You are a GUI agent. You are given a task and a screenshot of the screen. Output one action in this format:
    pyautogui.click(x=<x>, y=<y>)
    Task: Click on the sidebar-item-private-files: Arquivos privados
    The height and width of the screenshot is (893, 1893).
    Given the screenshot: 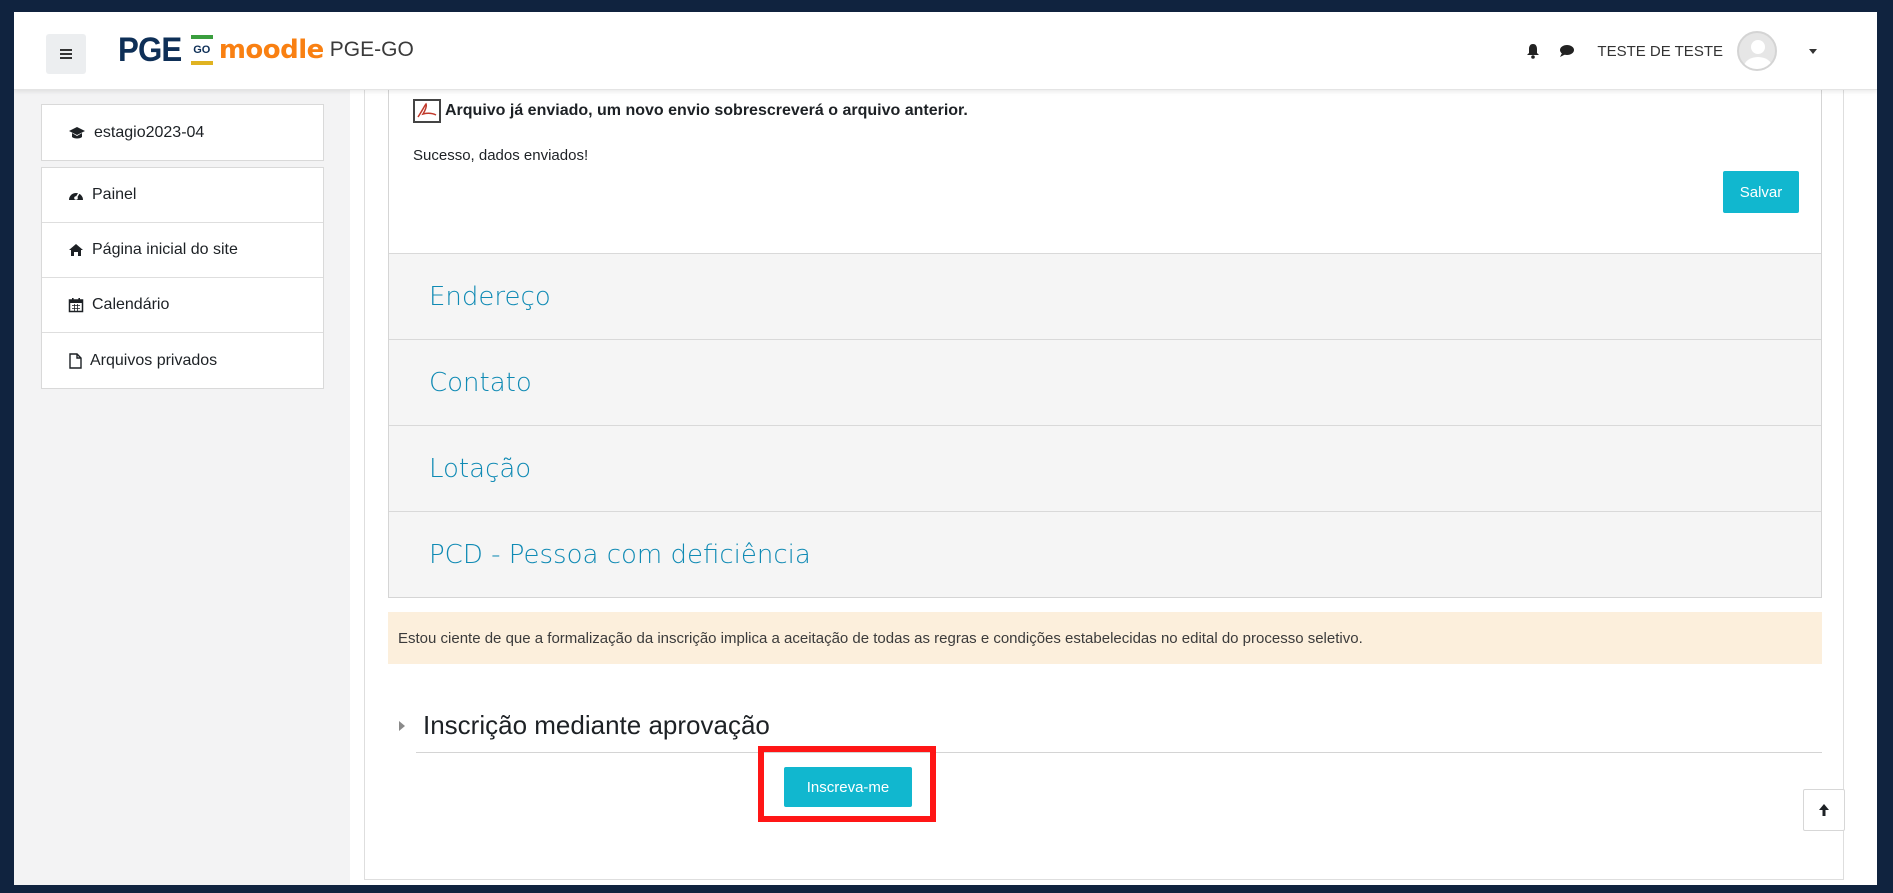 What is the action you would take?
    pyautogui.click(x=182, y=360)
    